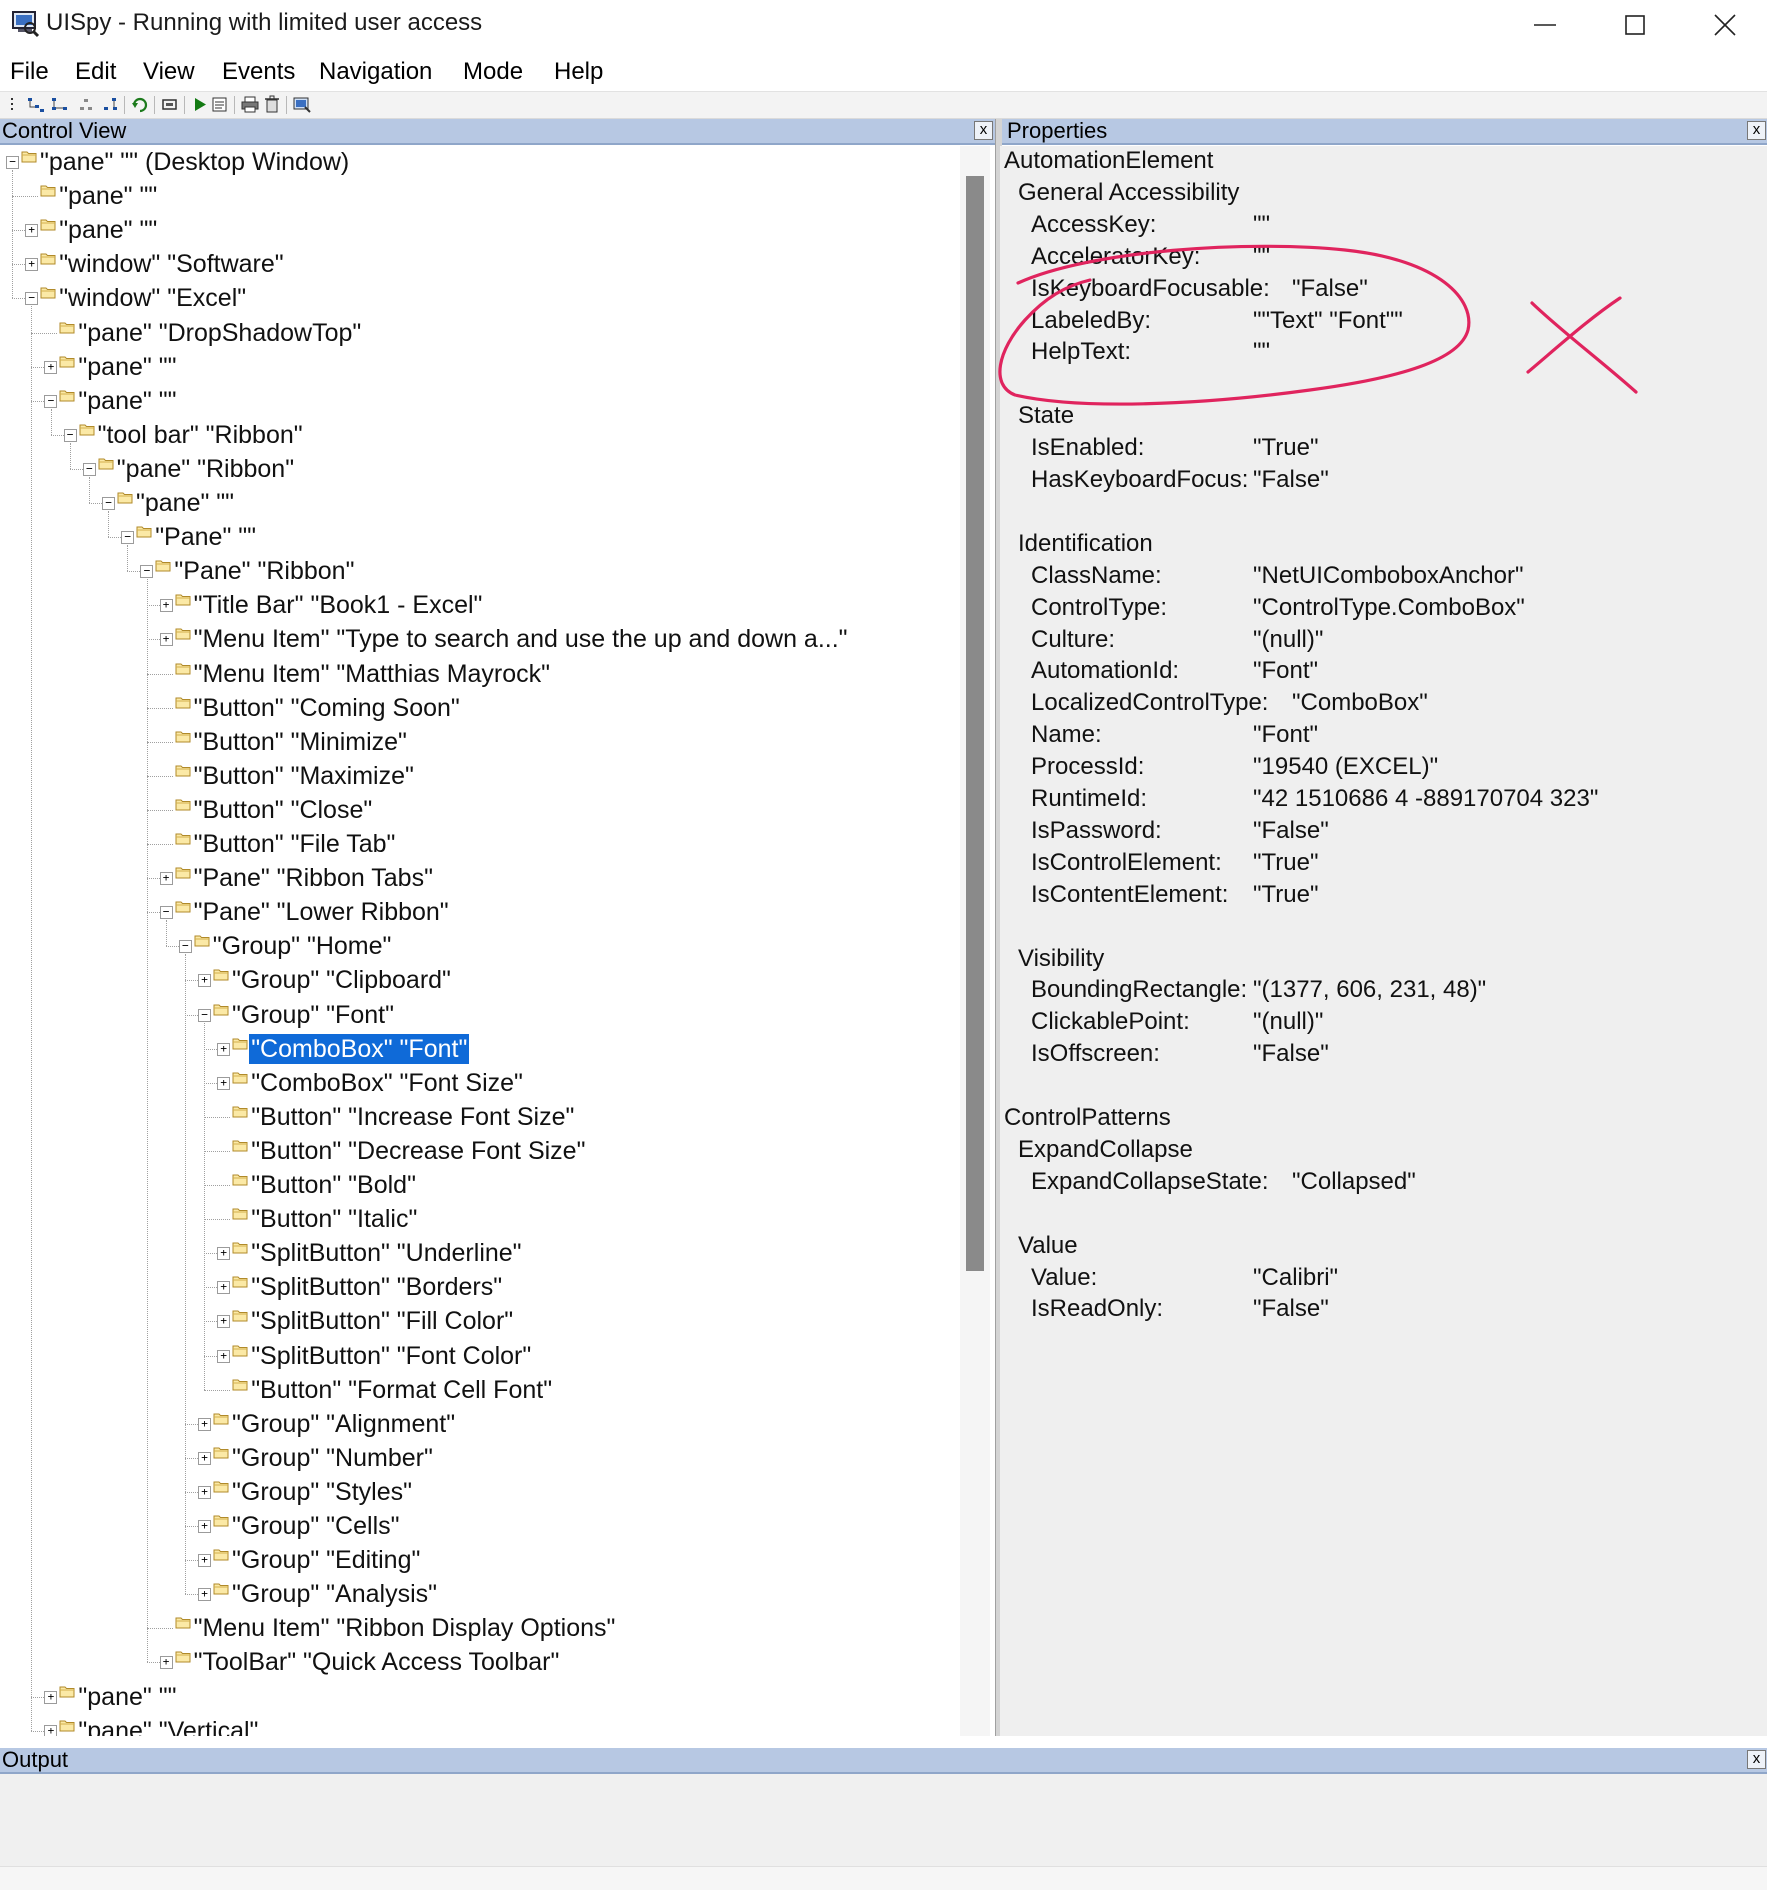 The width and height of the screenshot is (1767, 1890). I want to click on properties-close-button: x, so click(1756, 130).